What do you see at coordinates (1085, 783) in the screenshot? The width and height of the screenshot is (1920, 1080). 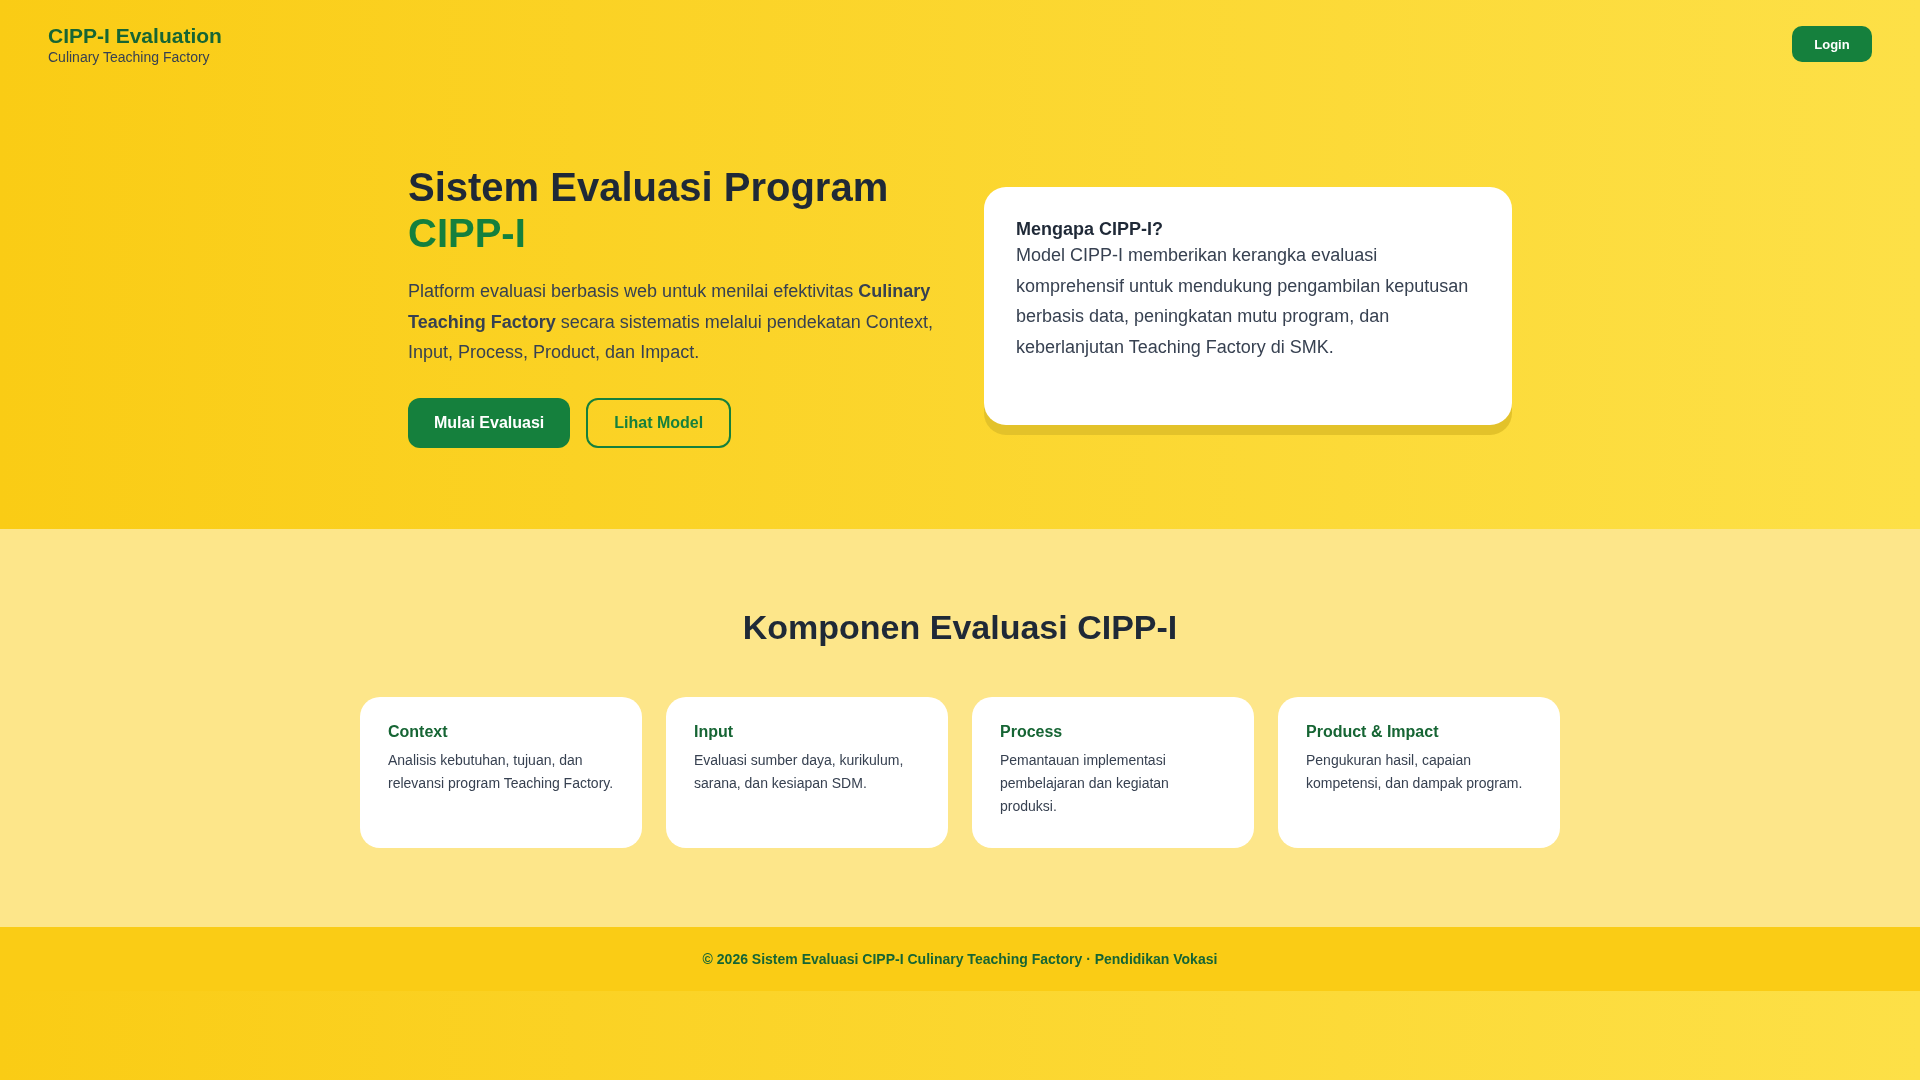 I see `card-text: Pemantauan implementasi pembelajaran dan kegiatan produksi.` at bounding box center [1085, 783].